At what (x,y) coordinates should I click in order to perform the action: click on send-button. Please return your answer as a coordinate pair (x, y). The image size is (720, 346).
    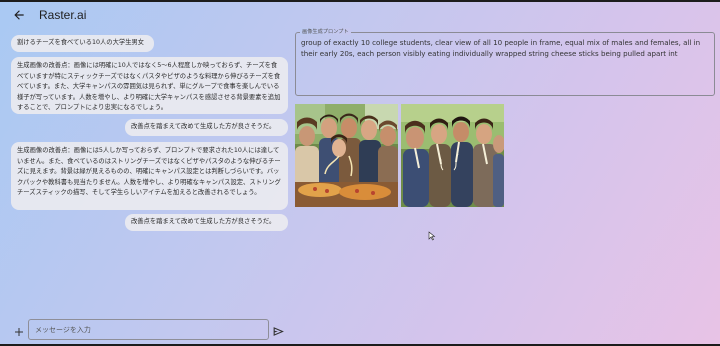
    Looking at the image, I should click on (278, 329).